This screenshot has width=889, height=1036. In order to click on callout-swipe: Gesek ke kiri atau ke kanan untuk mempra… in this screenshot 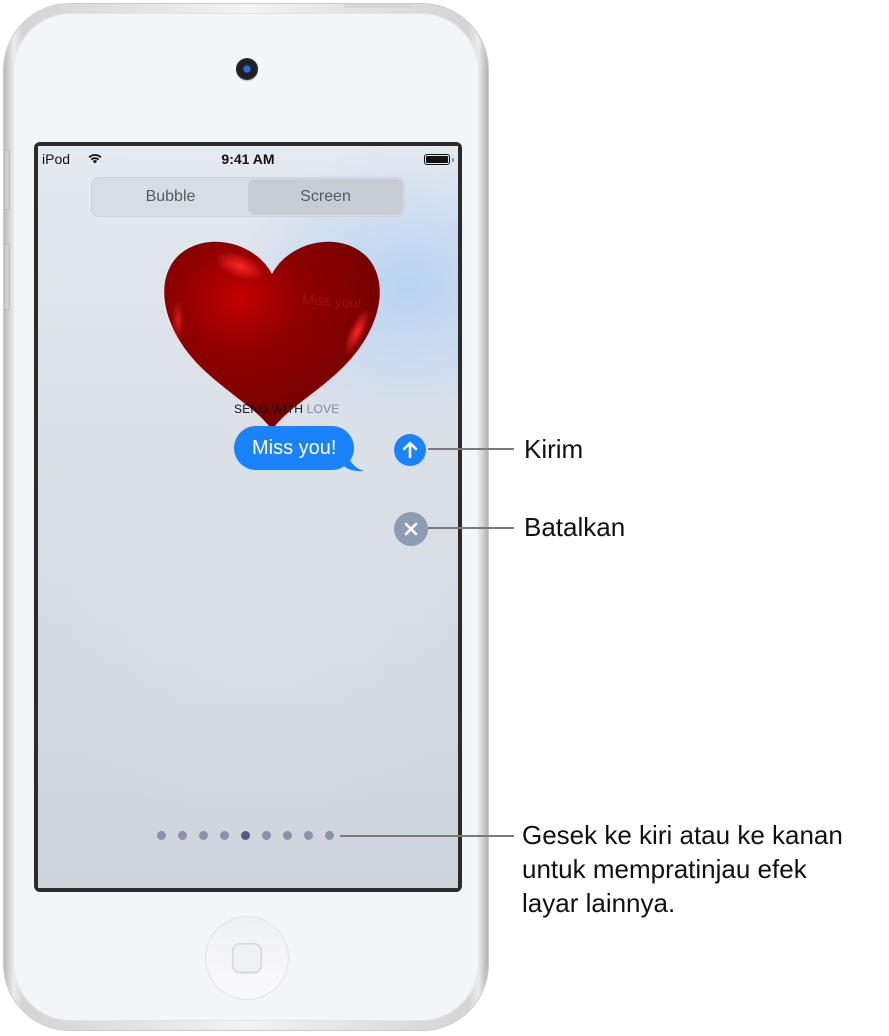, I will do `click(682, 869)`.